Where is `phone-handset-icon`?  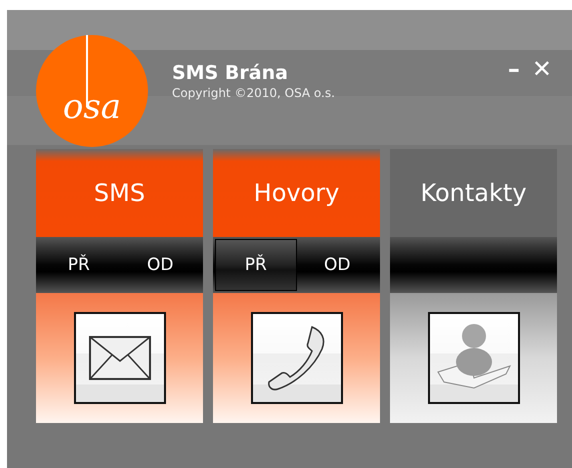 phone-handset-icon is located at coordinates (297, 358).